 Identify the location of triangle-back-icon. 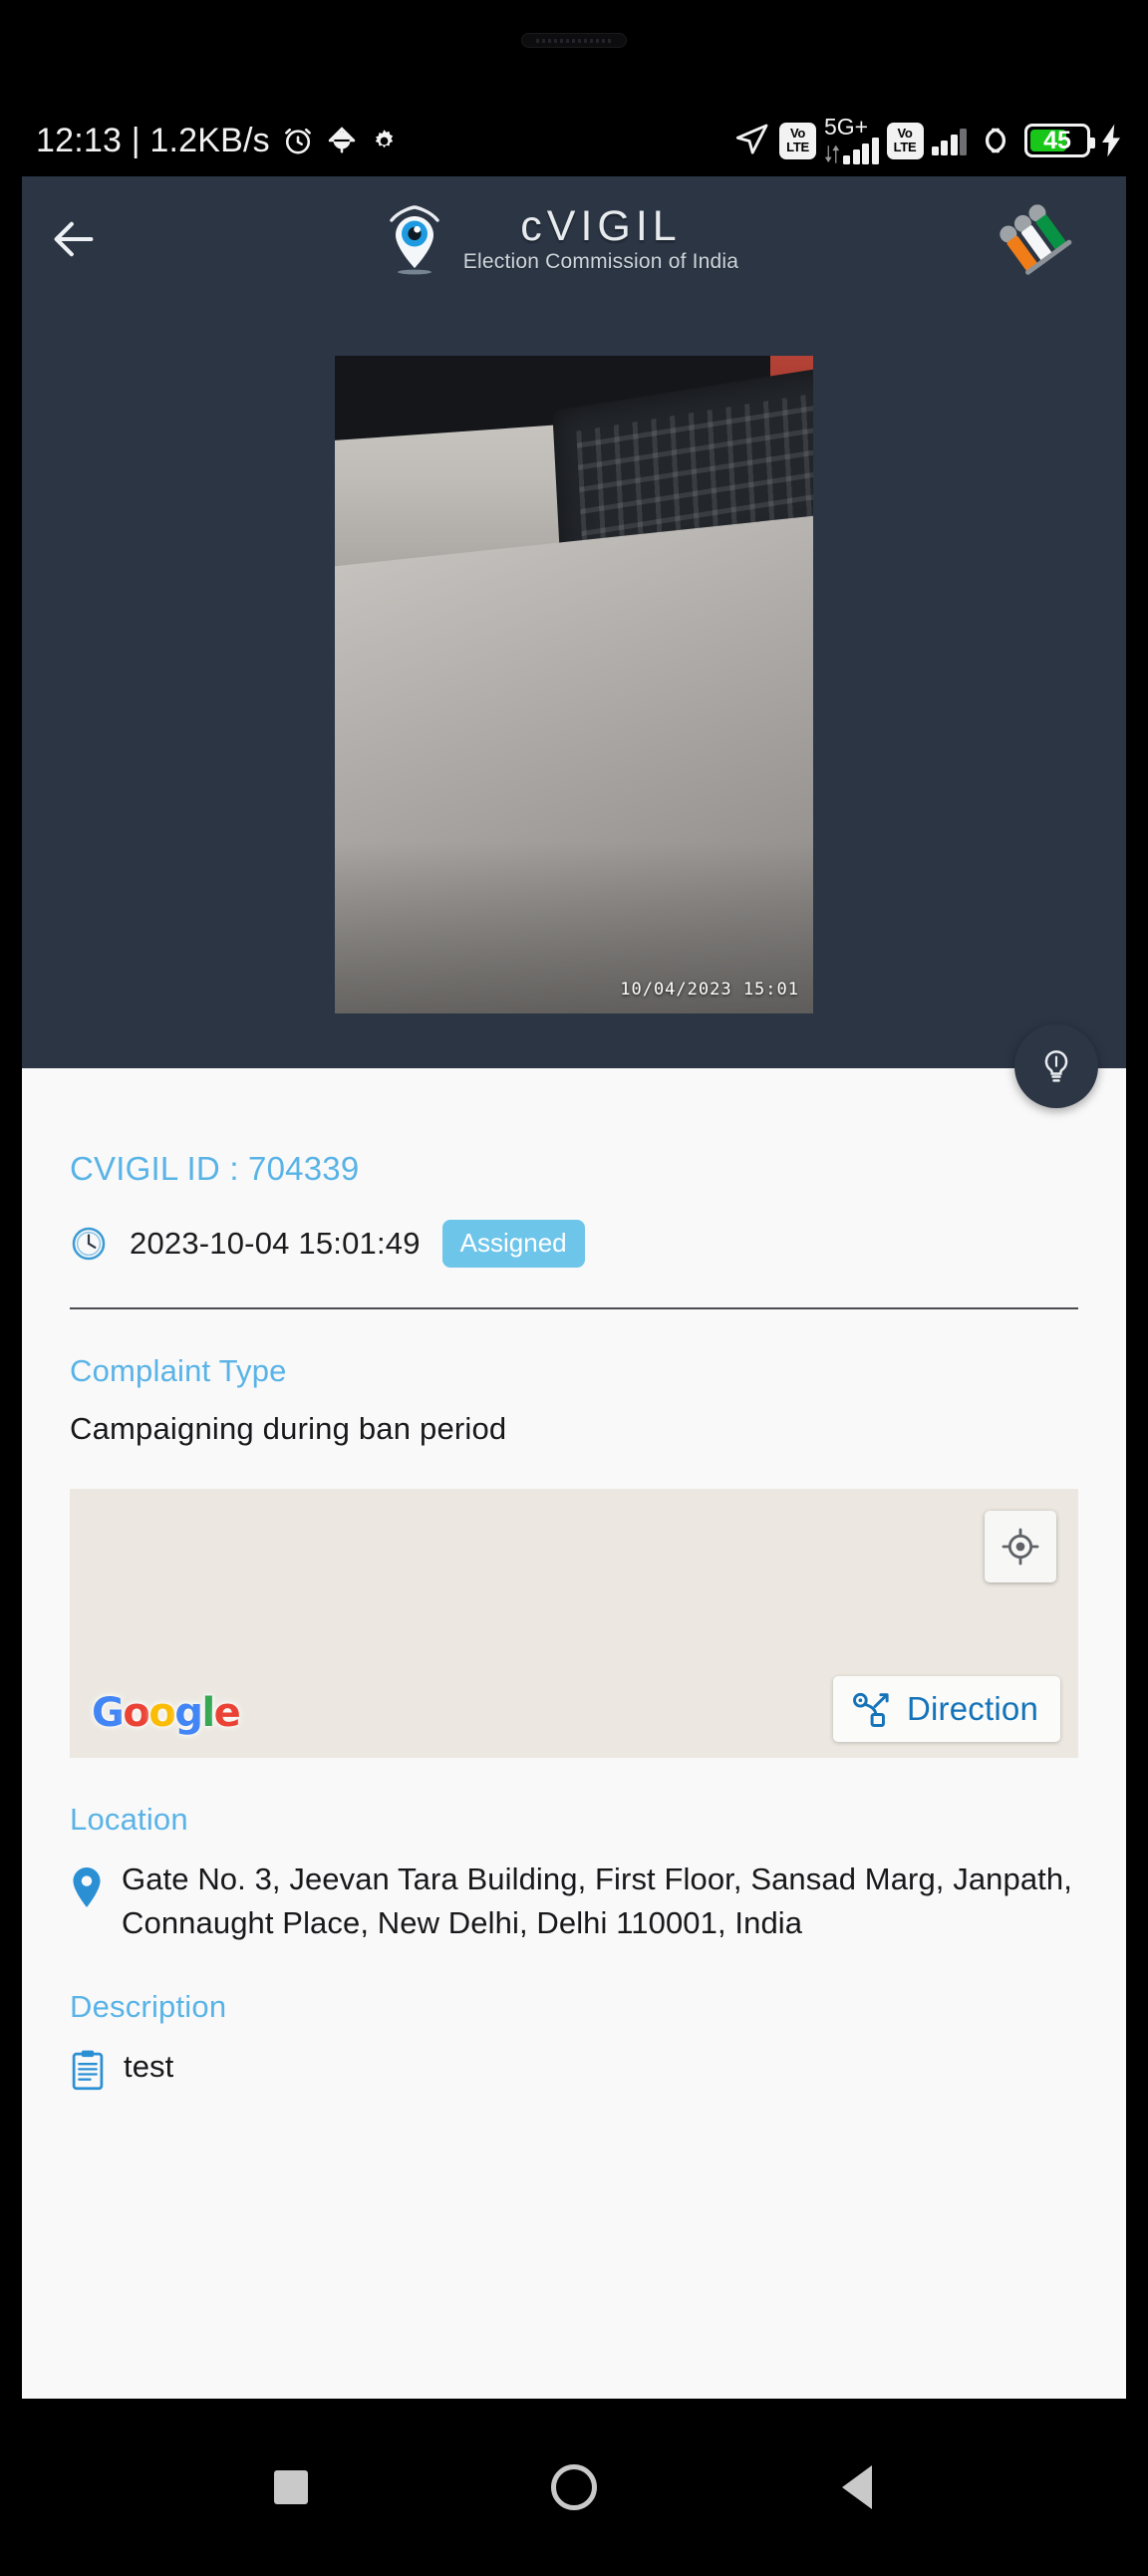
(857, 2487).